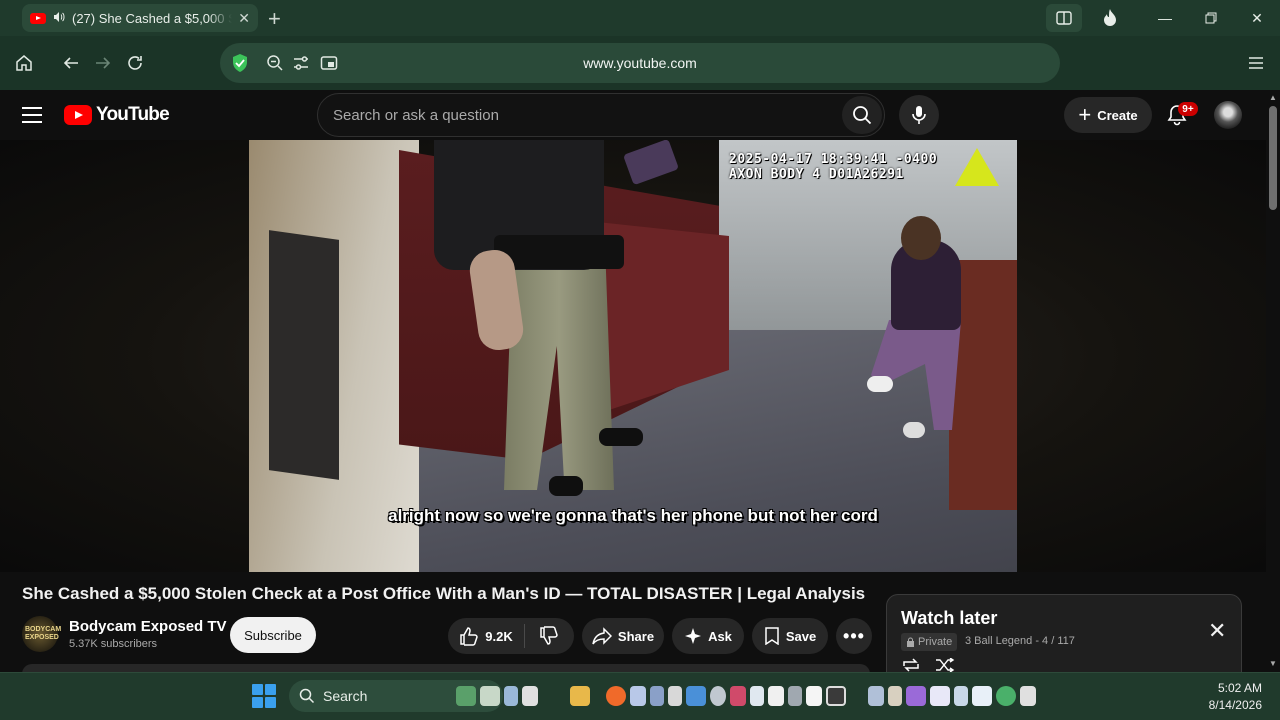 Image resolution: width=1280 pixels, height=720 pixels. What do you see at coordinates (1211, 18) in the screenshot?
I see `restore-icon` at bounding box center [1211, 18].